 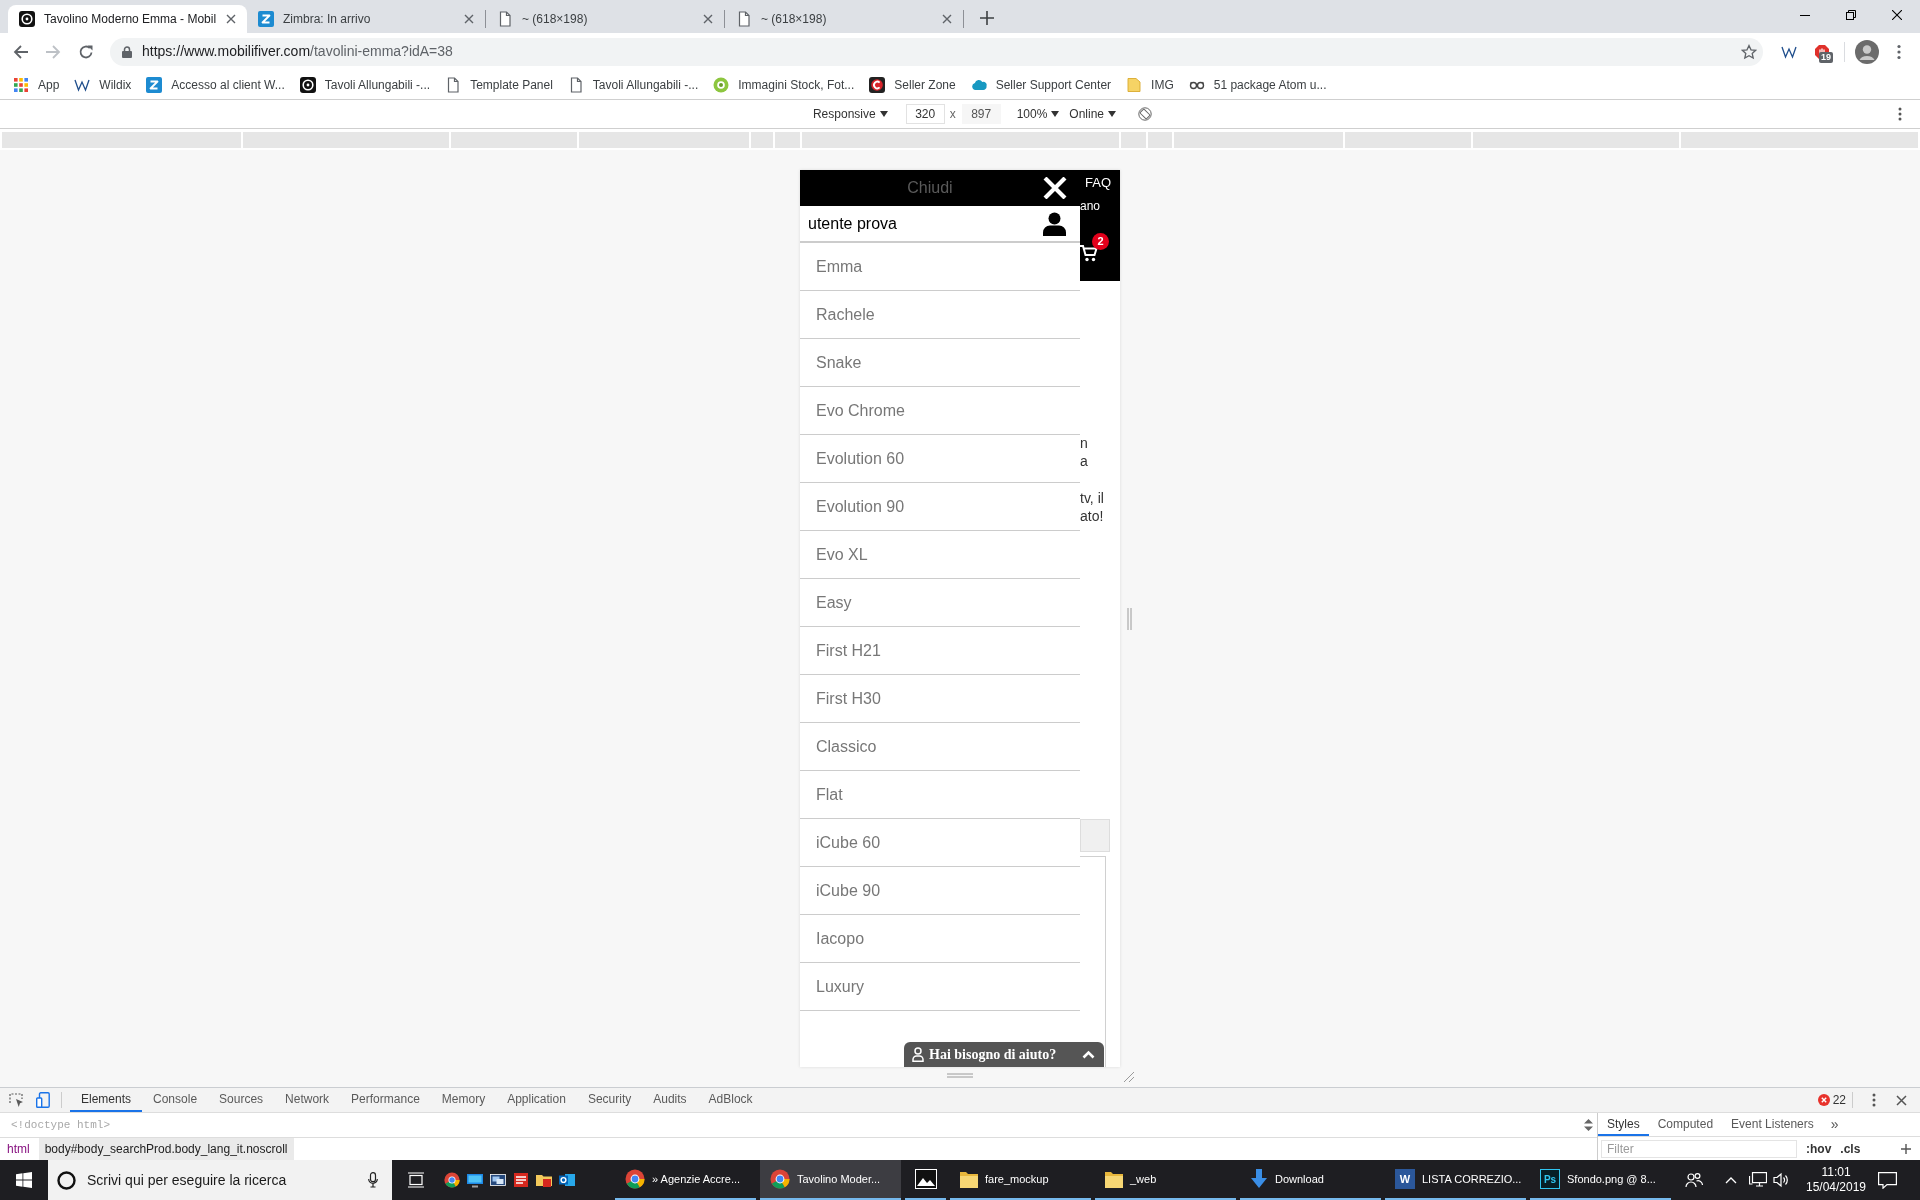 I want to click on device-icon, so click(x=43, y=1100).